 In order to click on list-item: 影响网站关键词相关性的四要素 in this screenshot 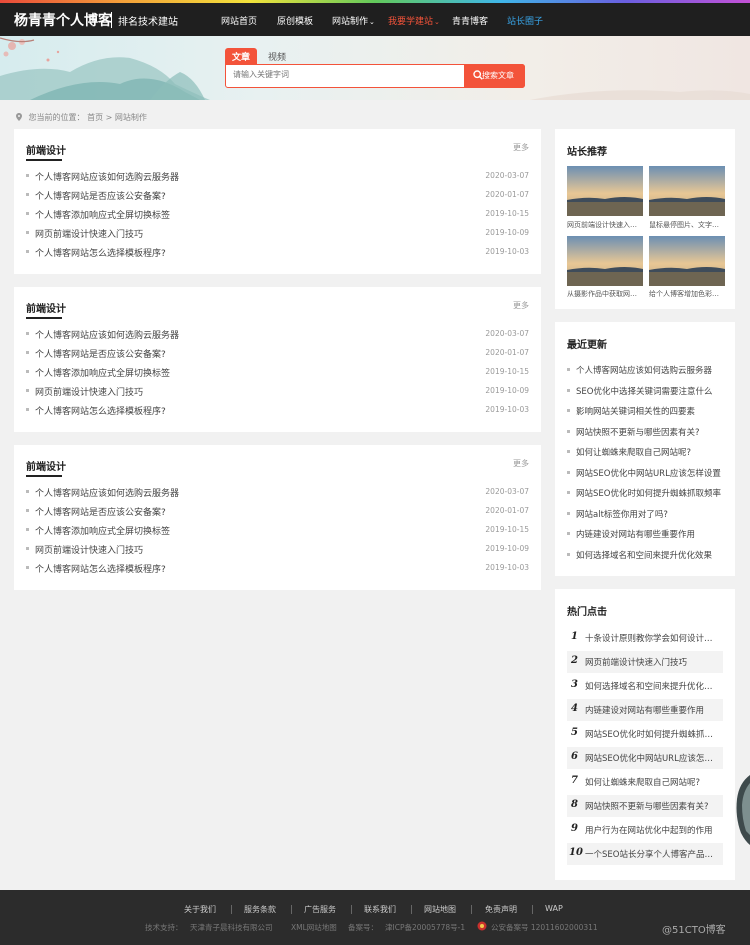, I will do `click(646, 411)`.